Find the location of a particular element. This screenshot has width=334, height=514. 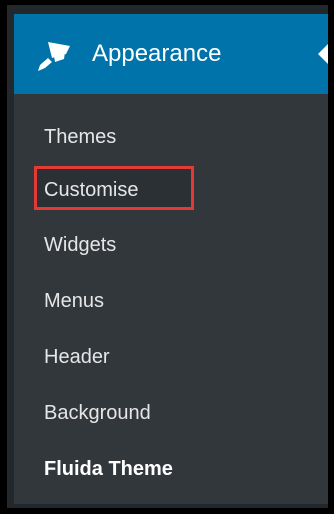

submenu-item-fluida-theme: Fluida Theme is located at coordinates (108, 469).